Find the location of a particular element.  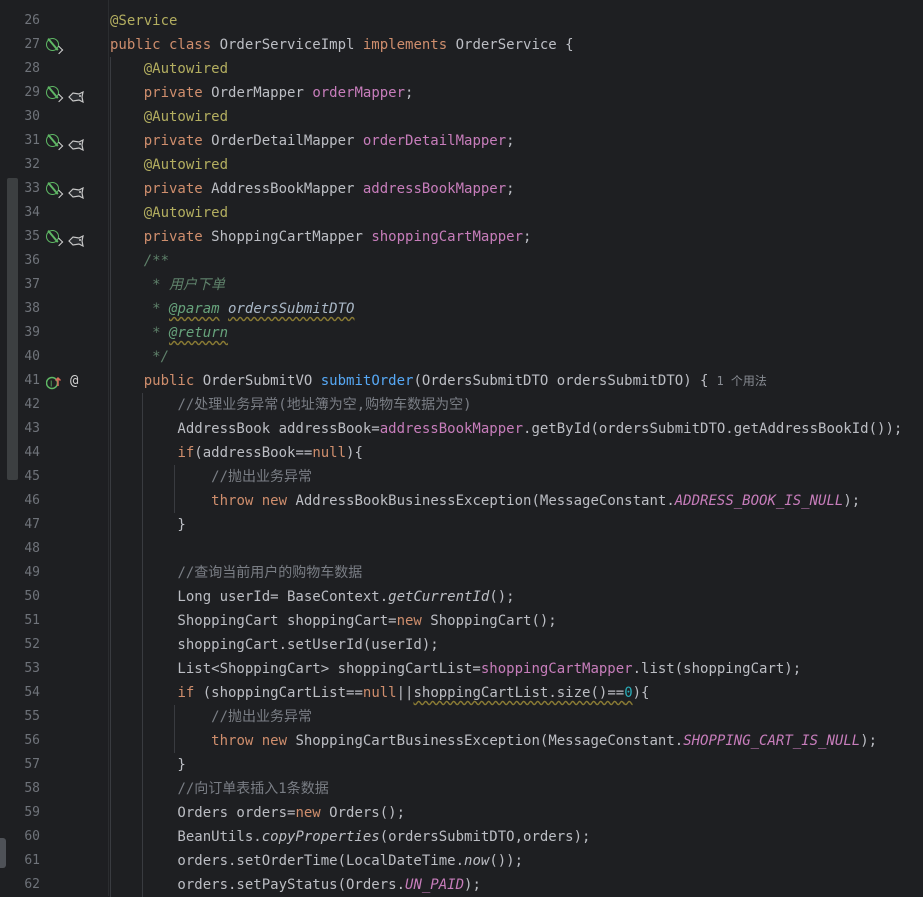

code-line: 26 @Service is located at coordinates (461, 21).